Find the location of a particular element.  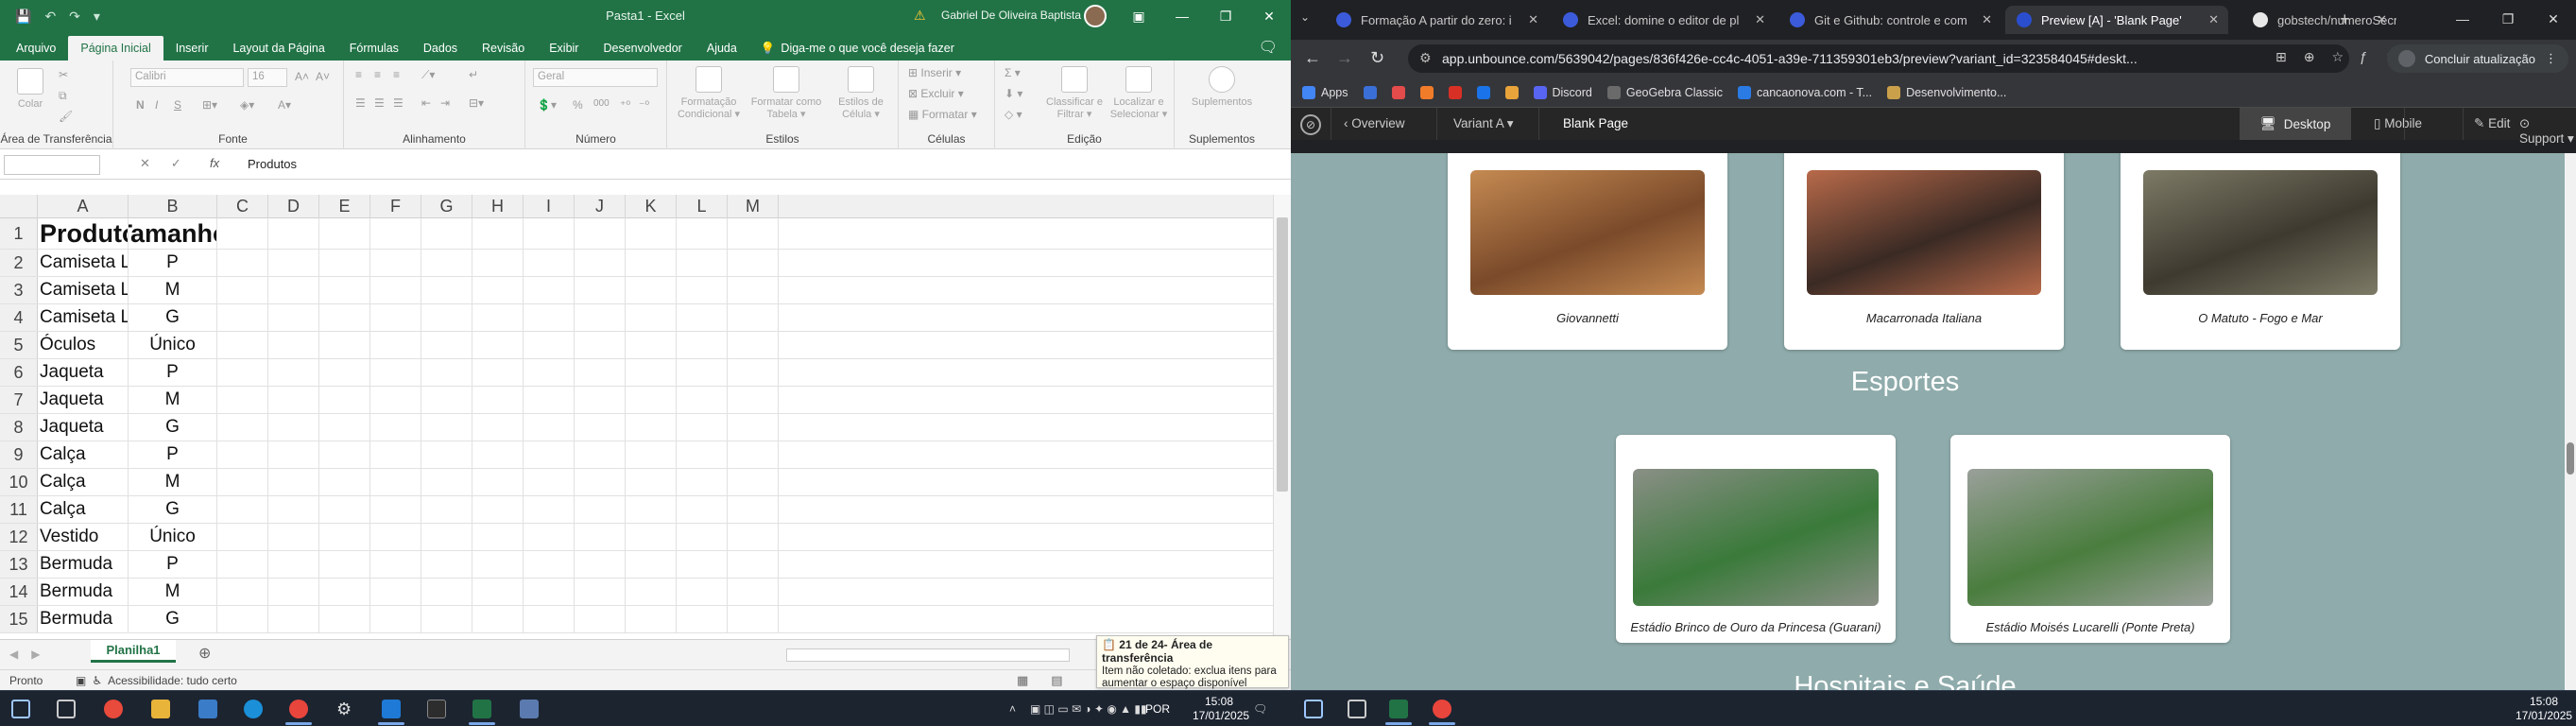

column-header: E is located at coordinates (344, 206).